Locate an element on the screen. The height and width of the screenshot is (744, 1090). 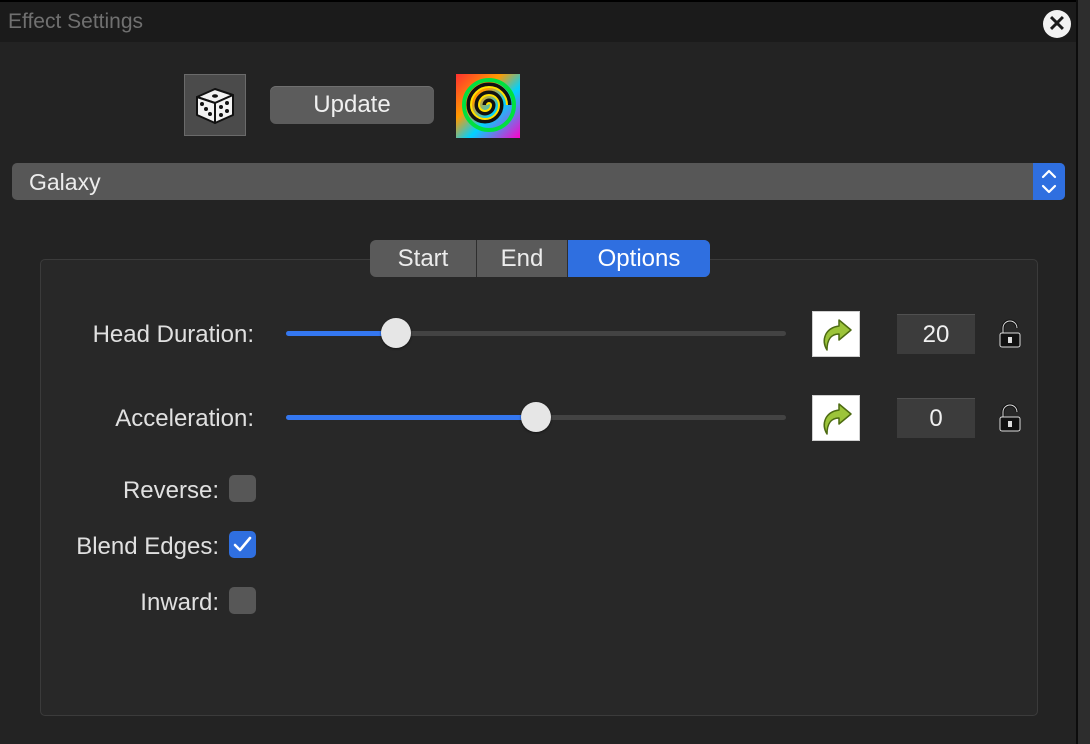
spiral-color-icon is located at coordinates (488, 106).